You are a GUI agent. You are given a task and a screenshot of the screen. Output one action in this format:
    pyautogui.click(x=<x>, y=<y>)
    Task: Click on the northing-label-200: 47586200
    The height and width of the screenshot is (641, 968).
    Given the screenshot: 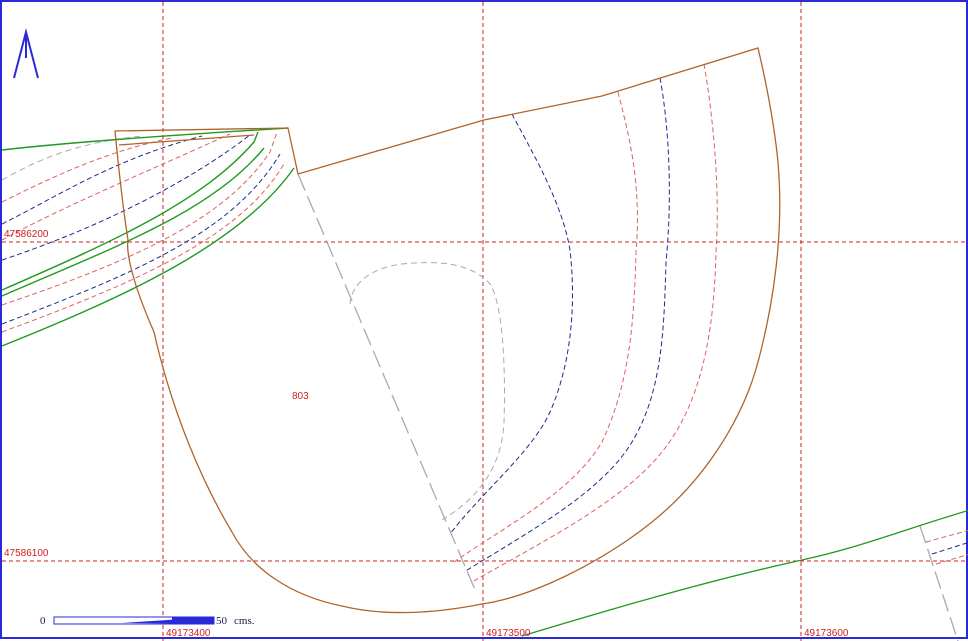 What is the action you would take?
    pyautogui.click(x=26, y=234)
    